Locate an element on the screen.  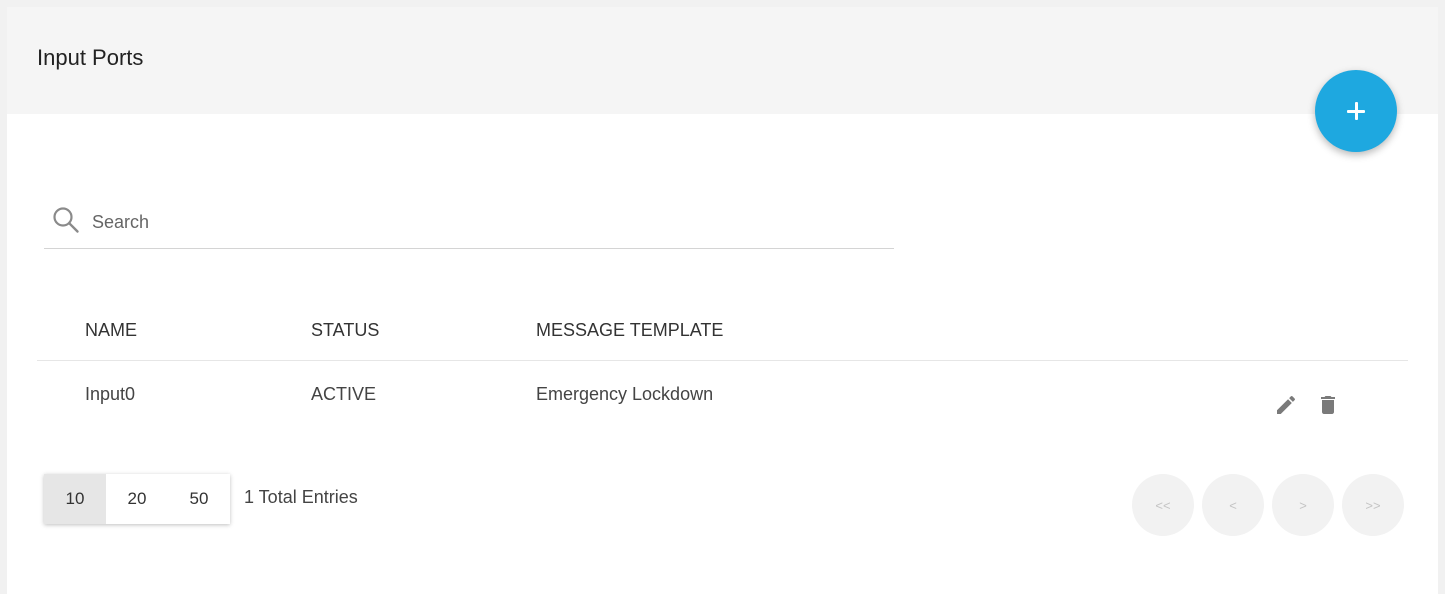
page-size-selector: 10 20 50 is located at coordinates (137, 499).